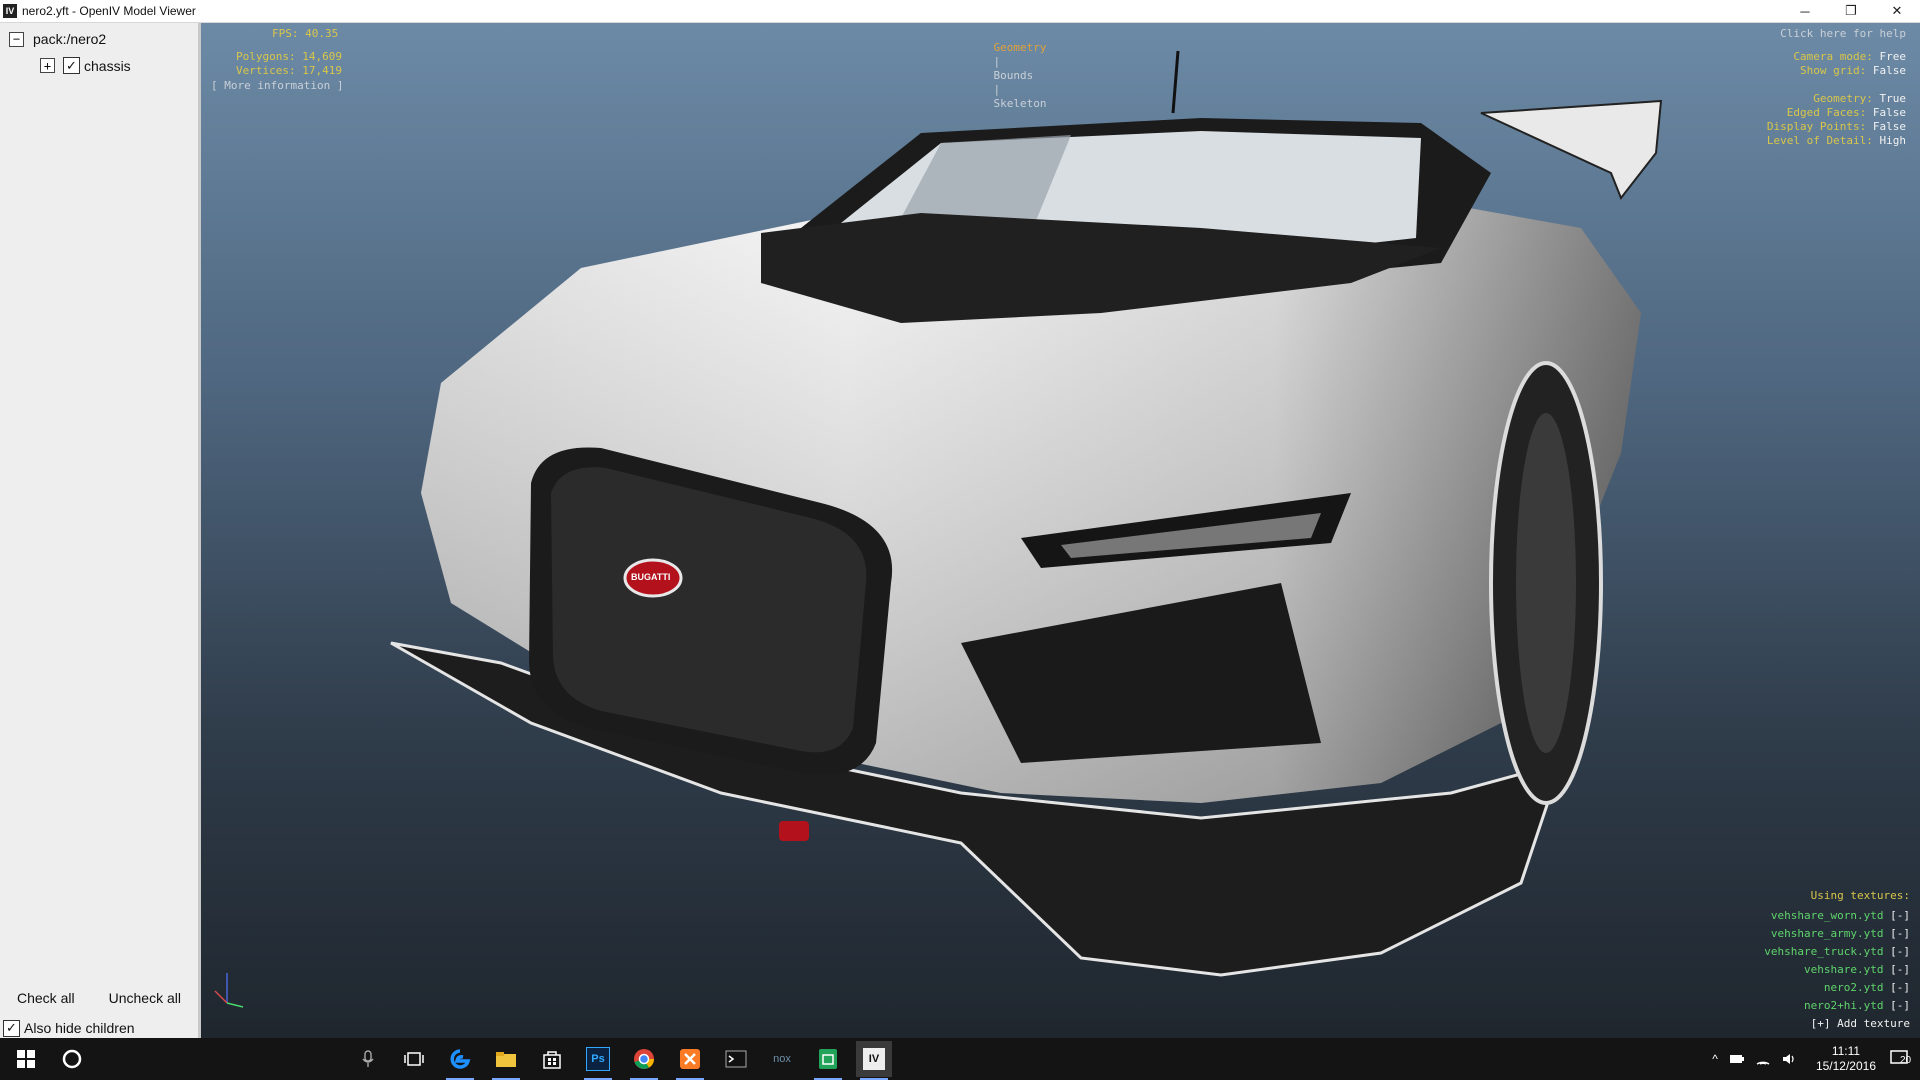  I want to click on edge-icon, so click(460, 1060).